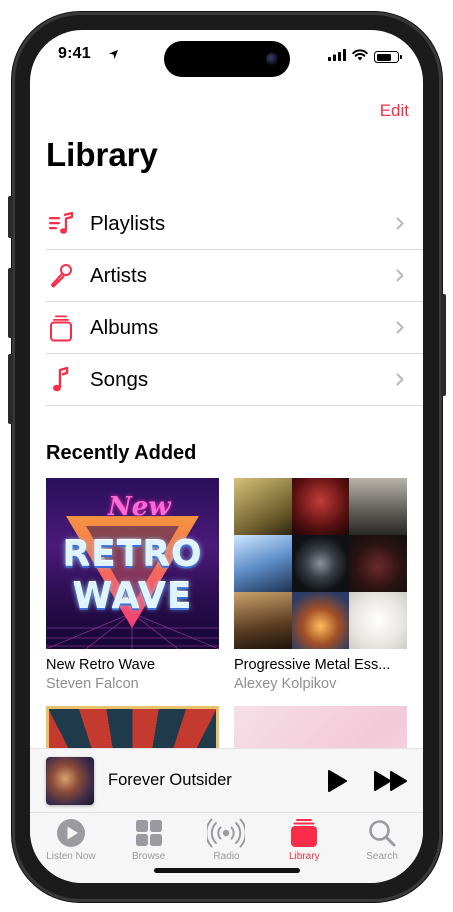  What do you see at coordinates (148, 833) in the screenshot?
I see `browse-grid-icon` at bounding box center [148, 833].